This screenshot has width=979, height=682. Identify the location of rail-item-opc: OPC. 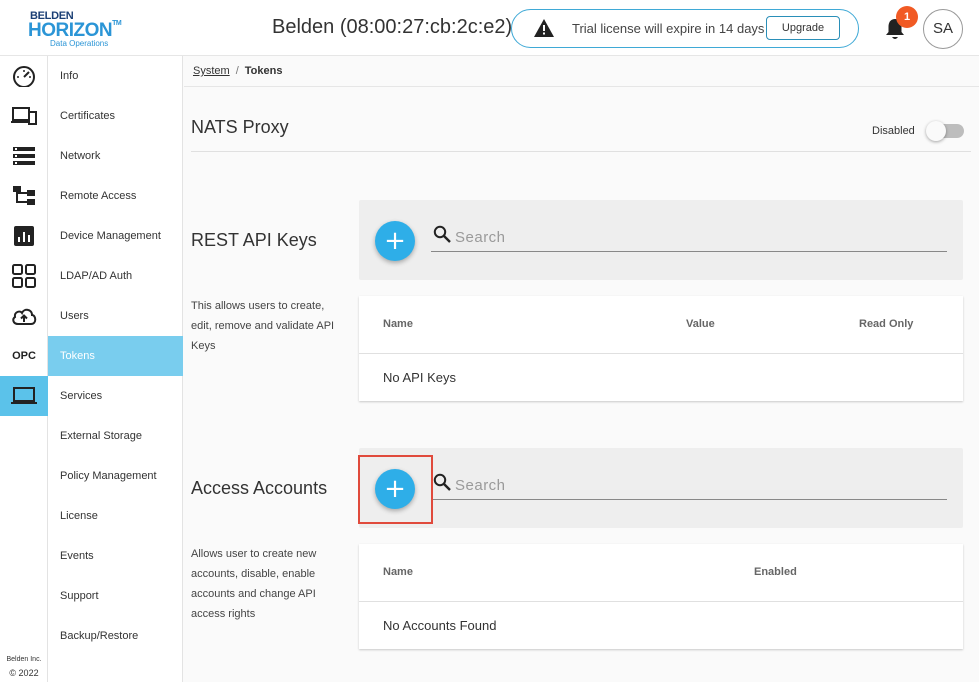
(24, 356).